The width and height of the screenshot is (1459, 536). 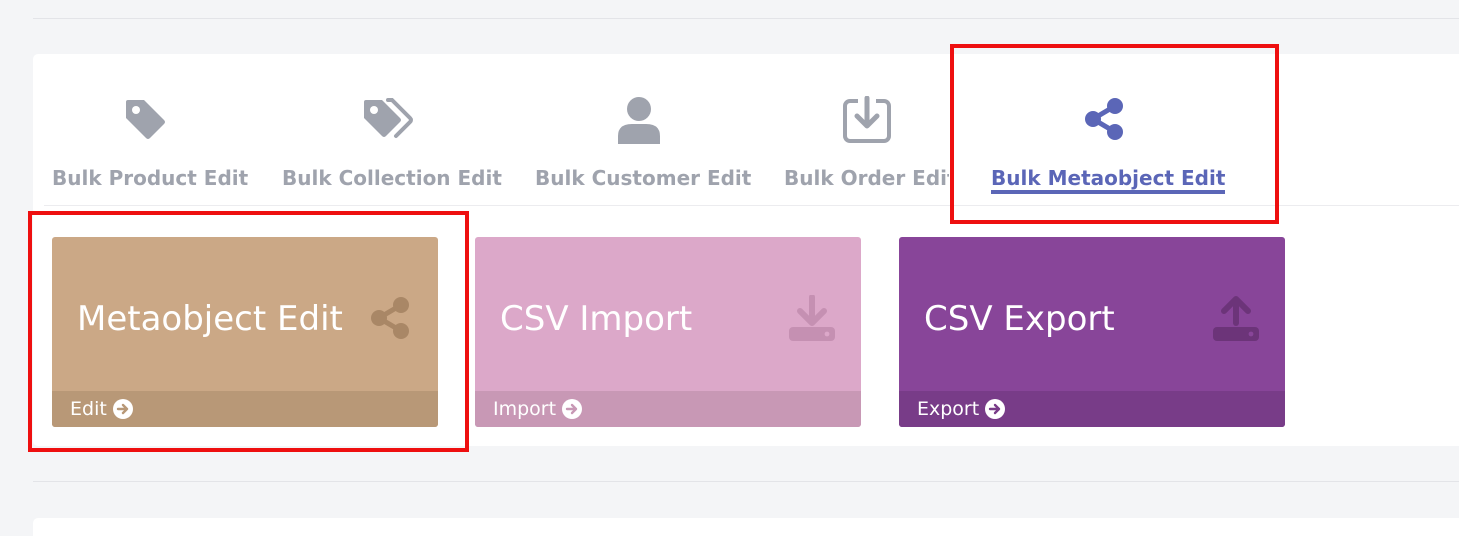 I want to click on tab-bulk-product-edit: Bulk Product Edit, so click(x=150, y=144).